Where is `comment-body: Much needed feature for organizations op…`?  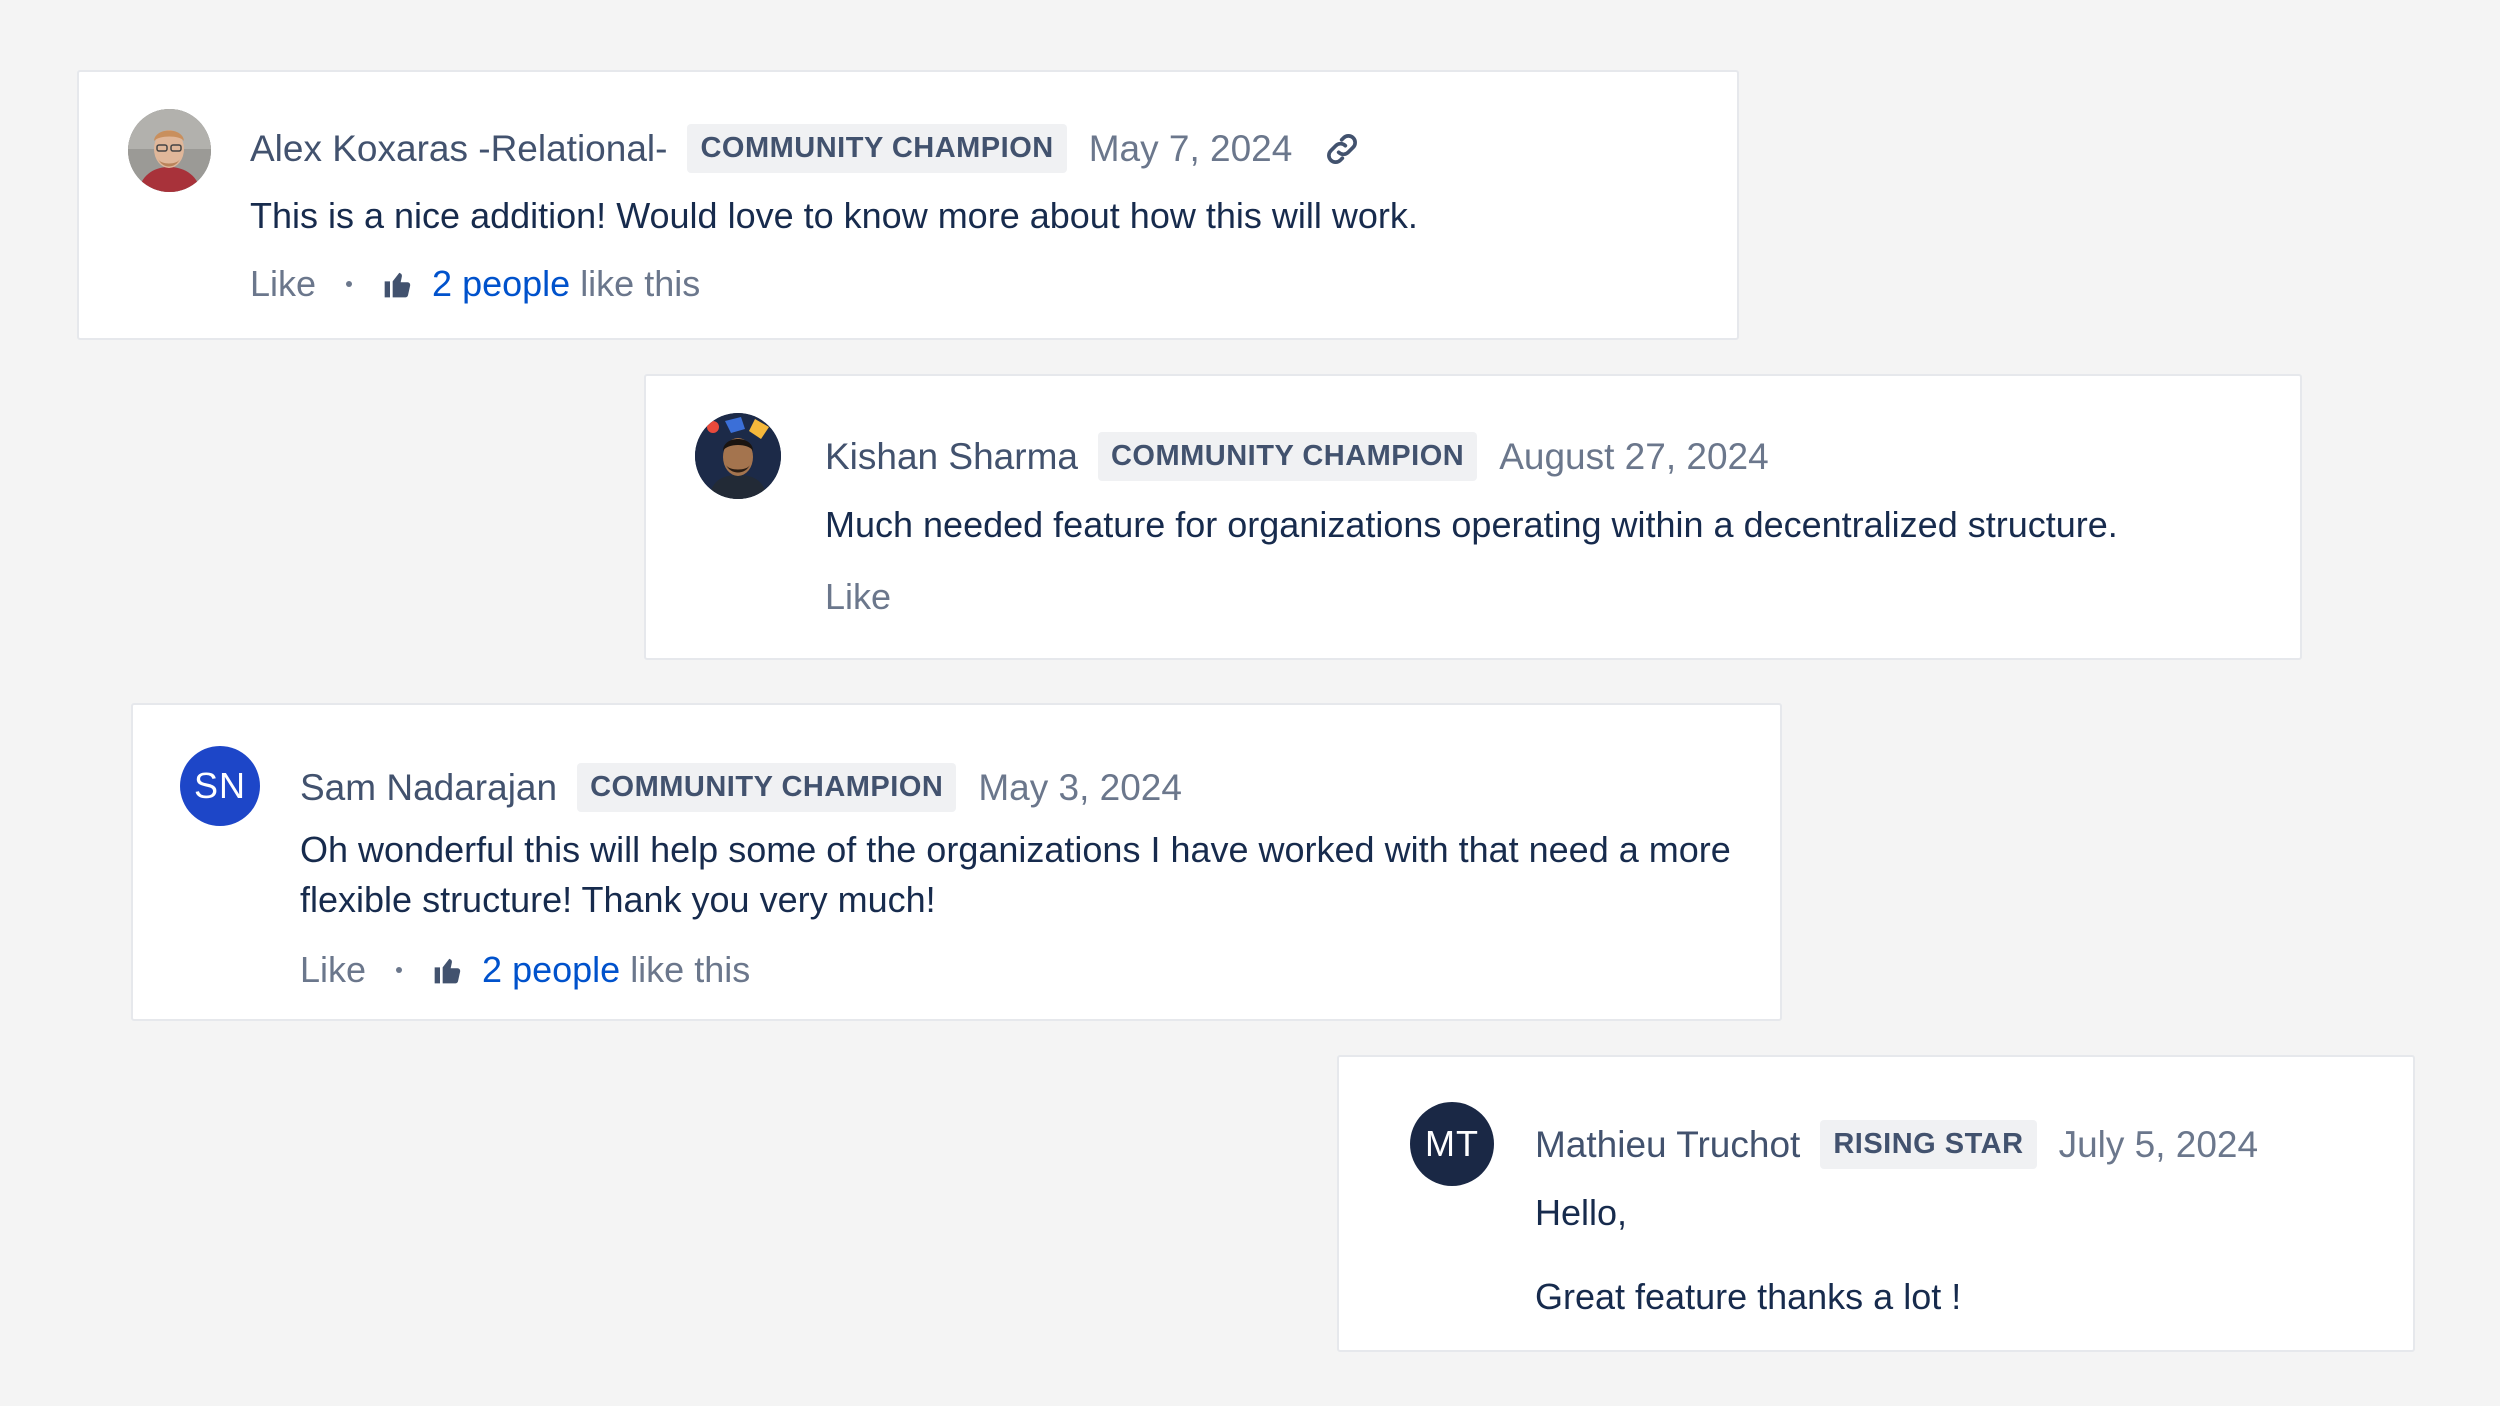
comment-body: Much needed feature for organizations op… is located at coordinates (1555, 525).